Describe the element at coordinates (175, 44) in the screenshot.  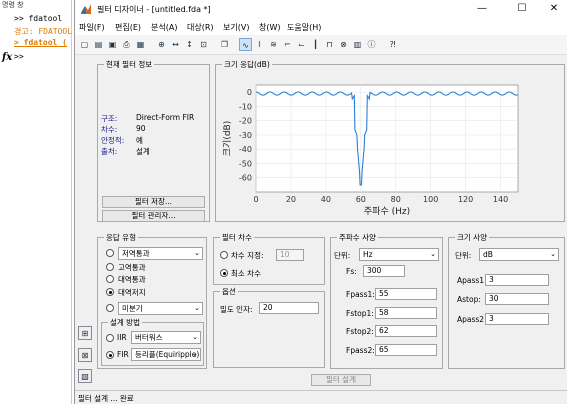
I see `zoom-x-icon: ↔` at that location.